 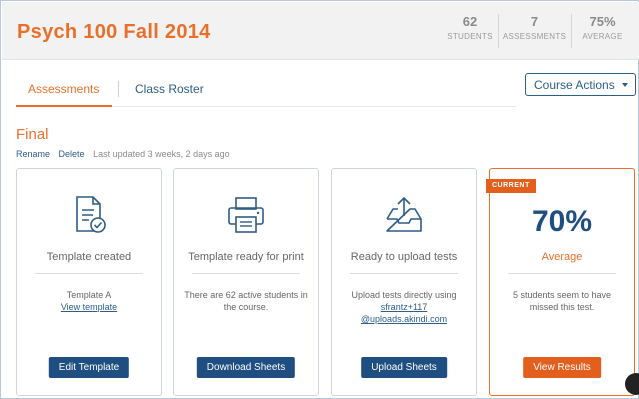 I want to click on edit-template-button: Edit Template, so click(x=89, y=367).